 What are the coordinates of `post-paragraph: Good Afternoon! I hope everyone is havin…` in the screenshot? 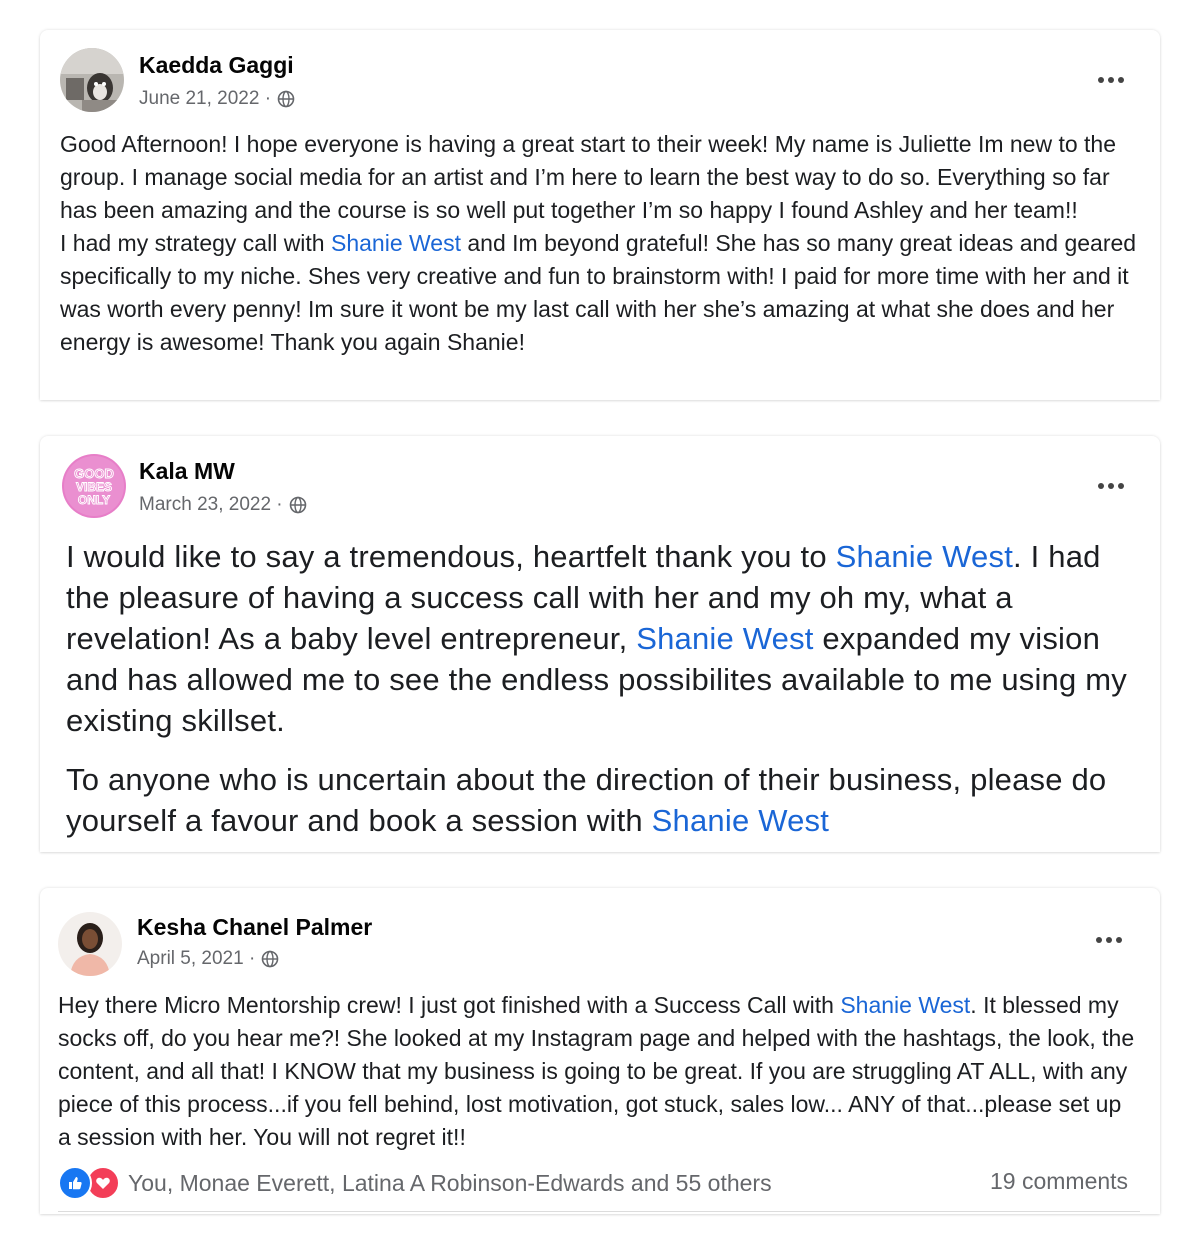 It's located at (600, 177).